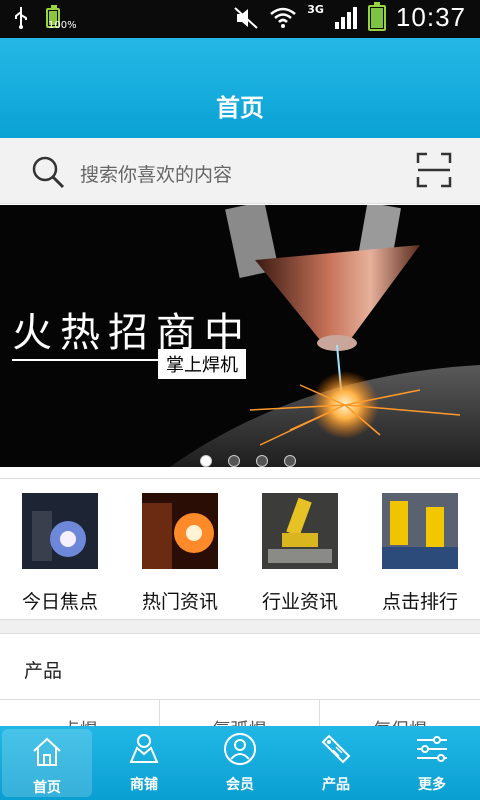 The width and height of the screenshot is (480, 800). Describe the element at coordinates (62, 25) in the screenshot. I see `battery-percent: 100%` at that location.